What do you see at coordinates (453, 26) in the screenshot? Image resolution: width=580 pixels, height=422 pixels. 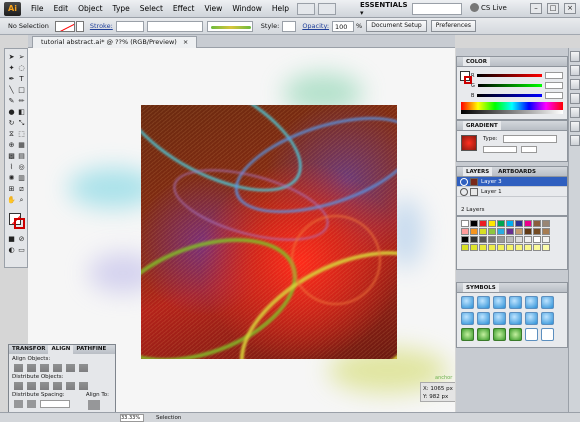 I see `preferences-button: Preferences` at bounding box center [453, 26].